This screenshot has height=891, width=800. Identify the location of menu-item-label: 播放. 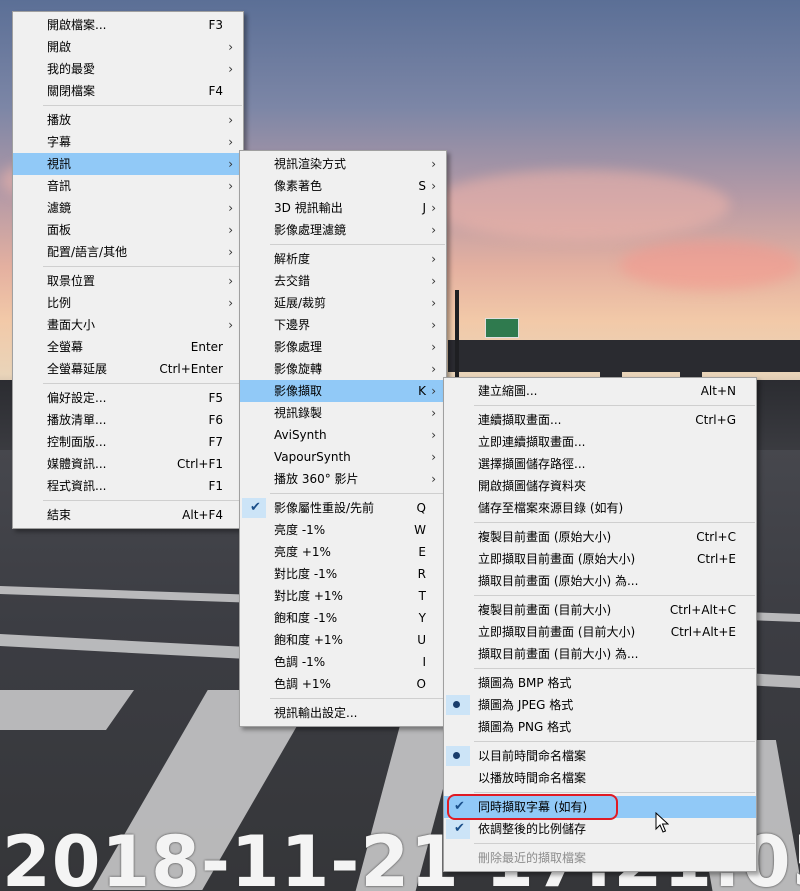
(59, 120).